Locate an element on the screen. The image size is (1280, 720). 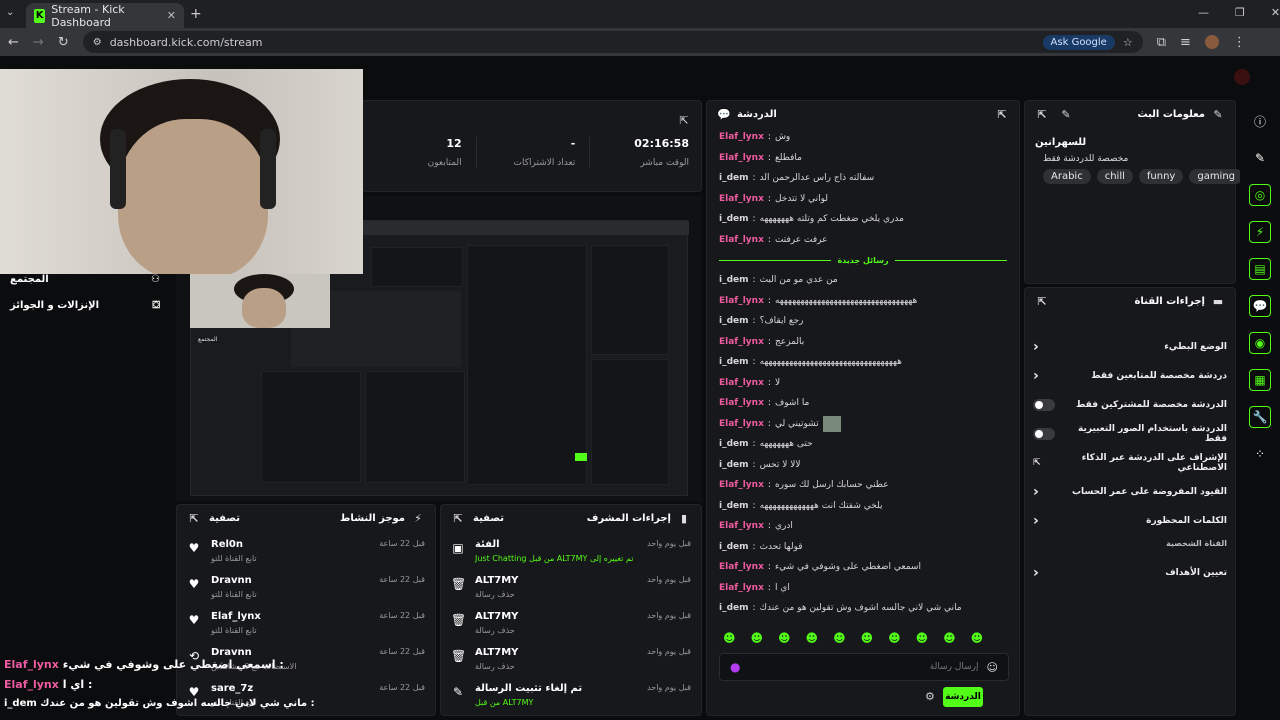
chat-message: Elaf_lynx: اسمعي اضغطي على وشوفي في شيء is located at coordinates (863, 567).